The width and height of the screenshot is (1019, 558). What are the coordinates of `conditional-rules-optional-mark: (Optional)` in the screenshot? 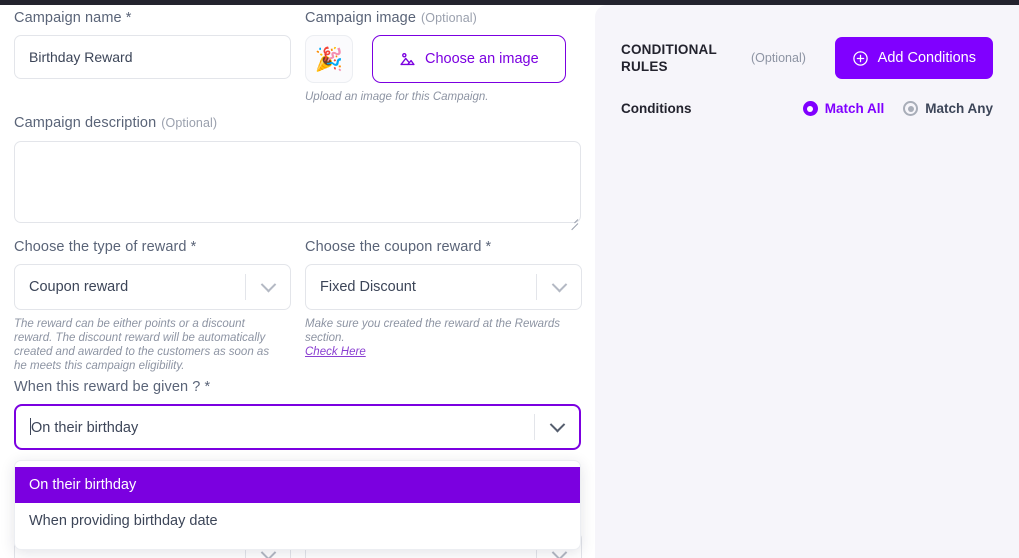 It's located at (778, 58).